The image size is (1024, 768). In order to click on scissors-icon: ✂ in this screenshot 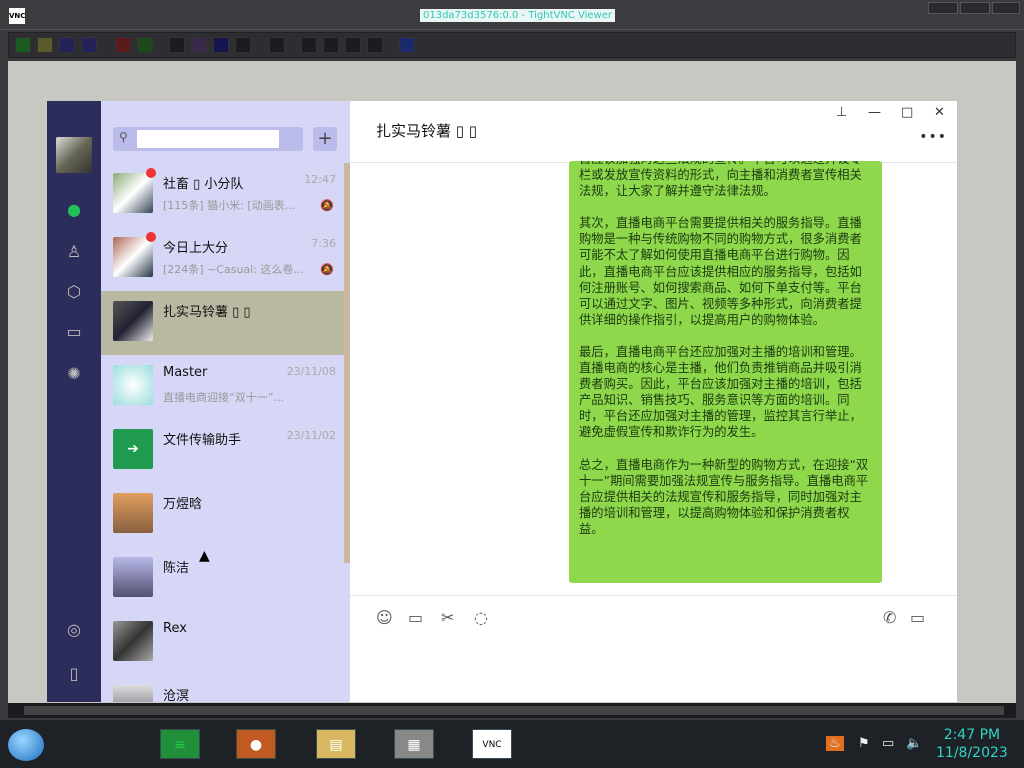, I will do `click(447, 617)`.